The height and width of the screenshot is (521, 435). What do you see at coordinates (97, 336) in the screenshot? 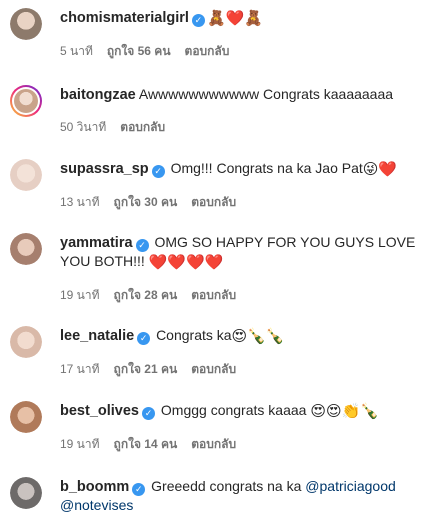
I see `comment-username: lee_natalie` at bounding box center [97, 336].